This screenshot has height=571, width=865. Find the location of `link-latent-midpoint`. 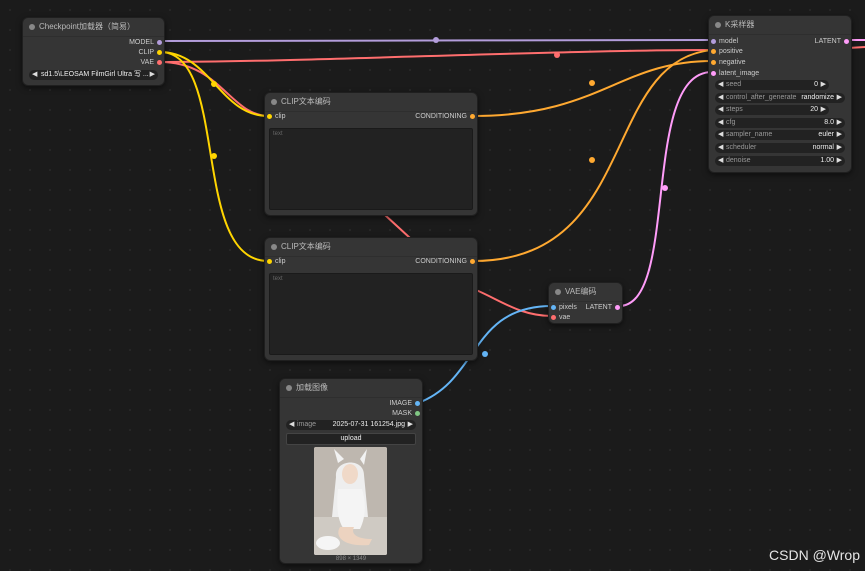

link-latent-midpoint is located at coordinates (665, 188).